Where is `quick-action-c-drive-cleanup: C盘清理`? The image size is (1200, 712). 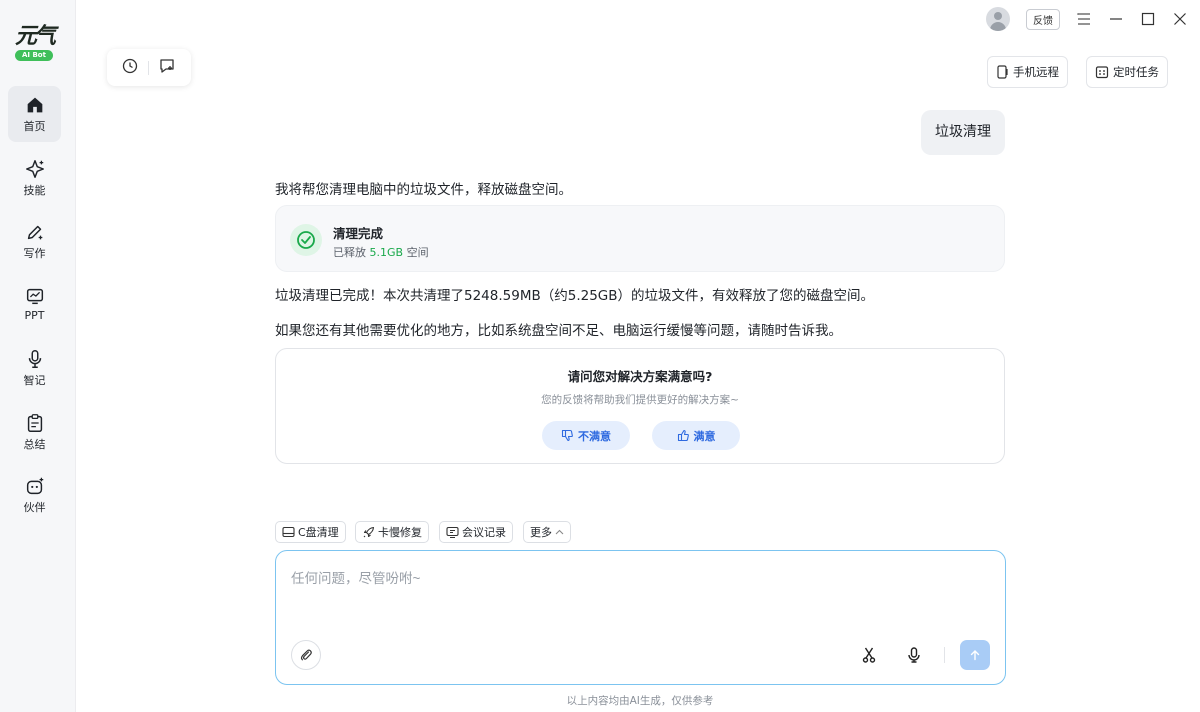
quick-action-c-drive-cleanup: C盘清理 is located at coordinates (310, 532).